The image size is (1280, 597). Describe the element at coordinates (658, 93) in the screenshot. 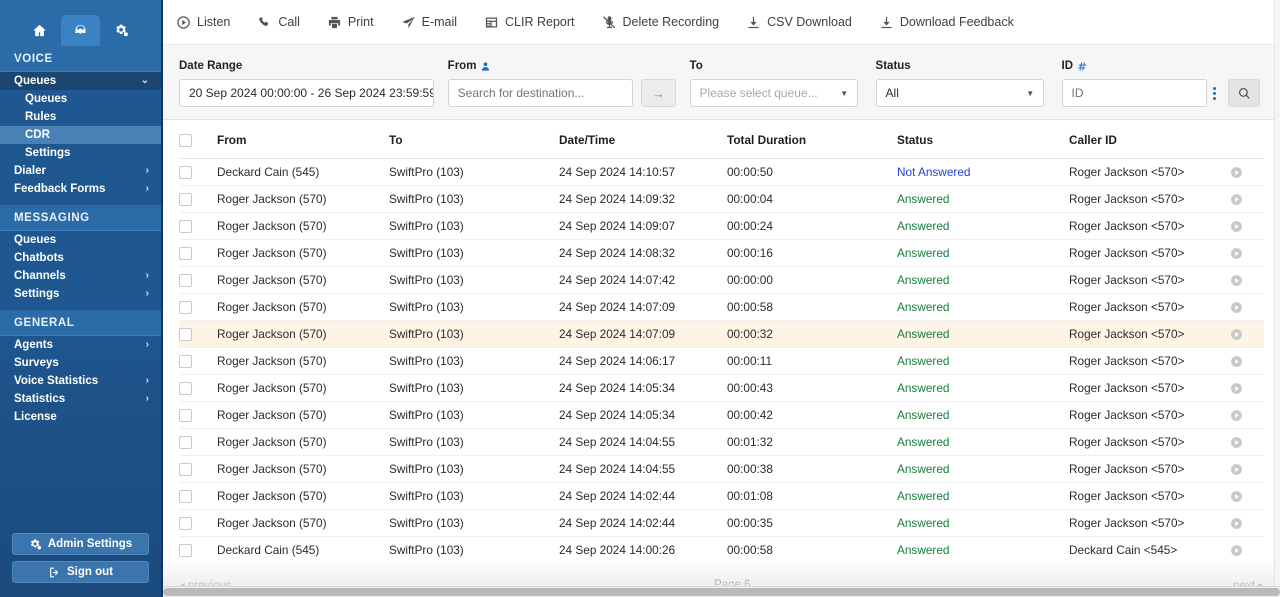

I see `swap-arrow-button: →` at that location.